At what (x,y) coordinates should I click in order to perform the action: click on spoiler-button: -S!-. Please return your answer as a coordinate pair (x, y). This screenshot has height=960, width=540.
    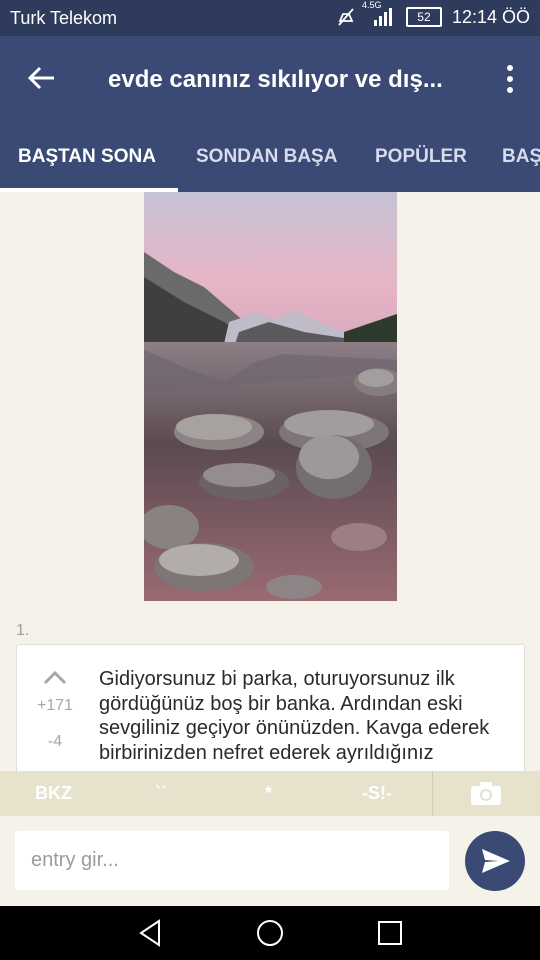
    Looking at the image, I should click on (377, 793).